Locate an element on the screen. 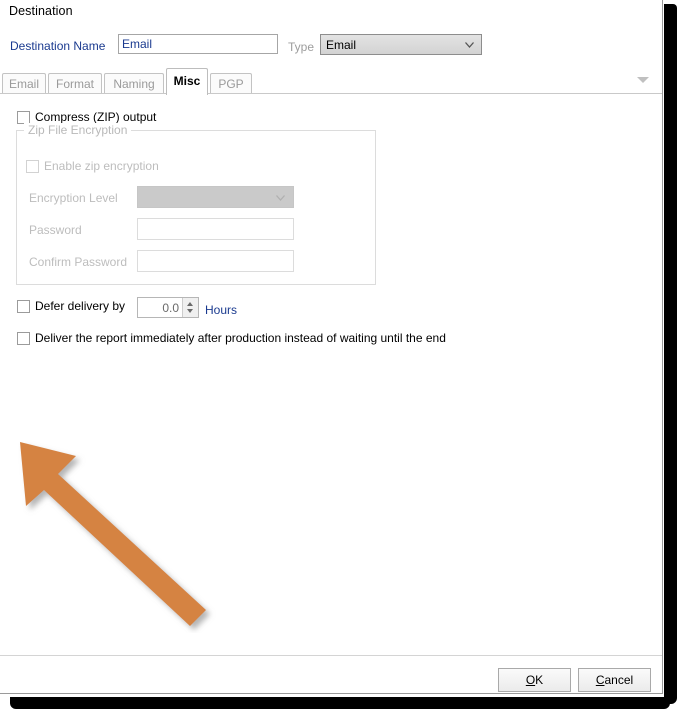  confirm-password-input is located at coordinates (215, 261).